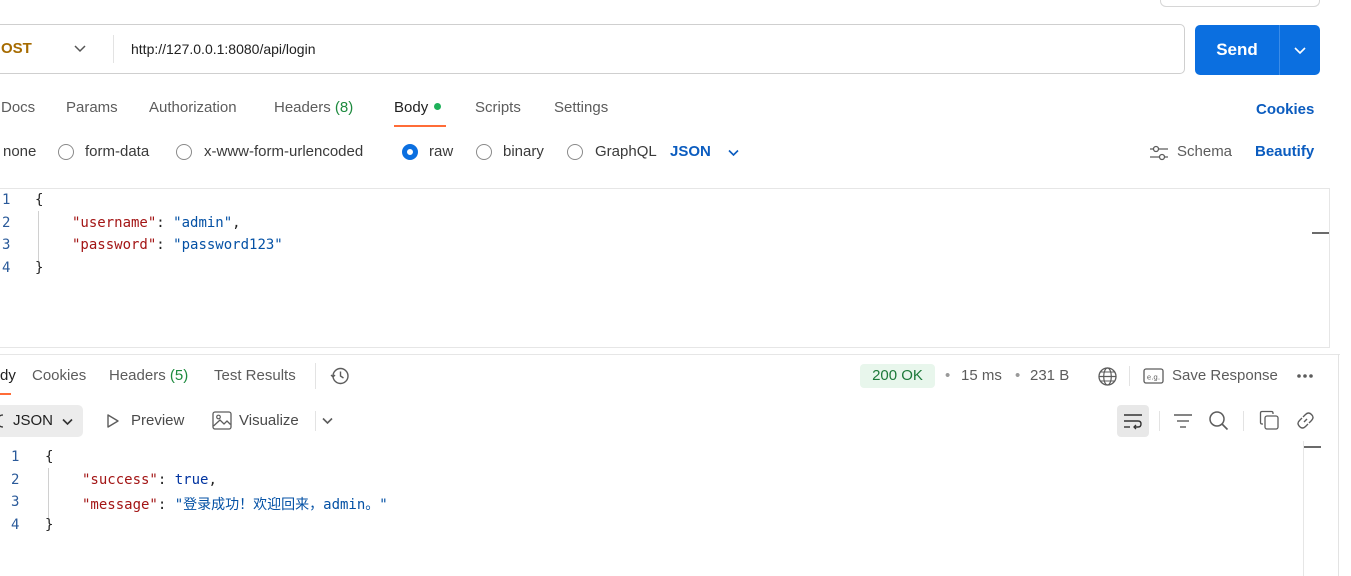 Image resolution: width=1351 pixels, height=576 pixels. Describe the element at coordinates (1303, 508) in the screenshot. I see `response-editor-border` at that location.